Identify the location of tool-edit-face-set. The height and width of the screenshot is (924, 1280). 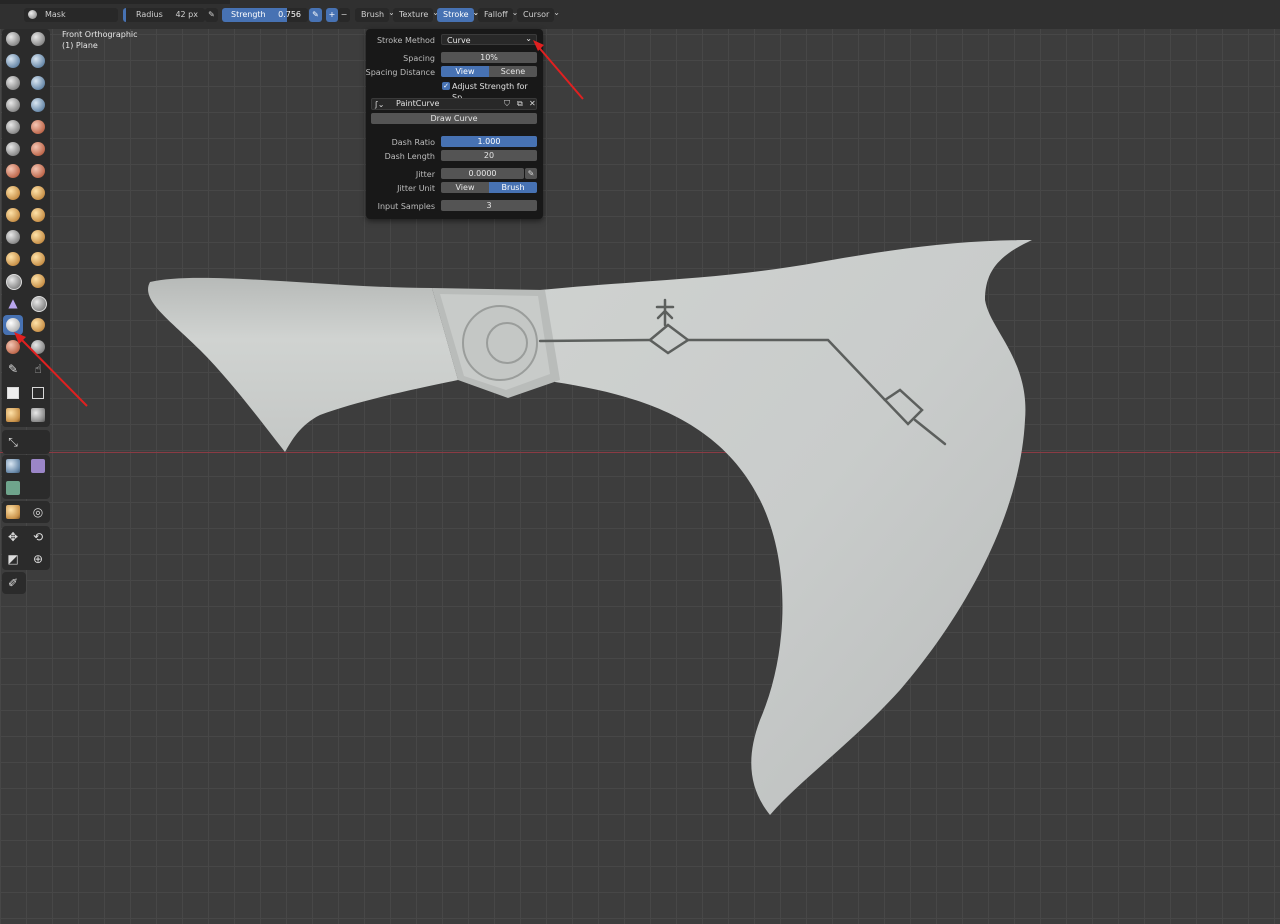
(13, 512).